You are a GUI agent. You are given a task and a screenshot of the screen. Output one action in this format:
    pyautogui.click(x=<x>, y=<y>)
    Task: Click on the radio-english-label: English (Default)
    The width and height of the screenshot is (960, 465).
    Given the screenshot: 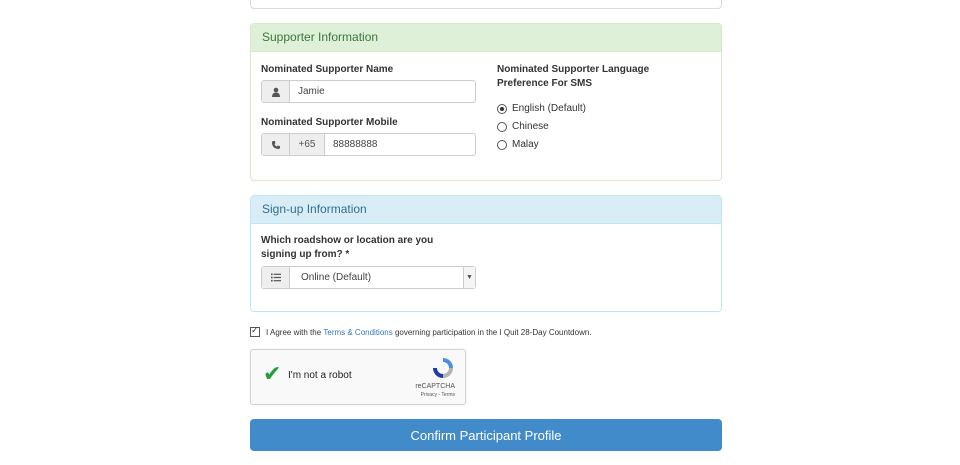 What is the action you would take?
    pyautogui.click(x=549, y=108)
    